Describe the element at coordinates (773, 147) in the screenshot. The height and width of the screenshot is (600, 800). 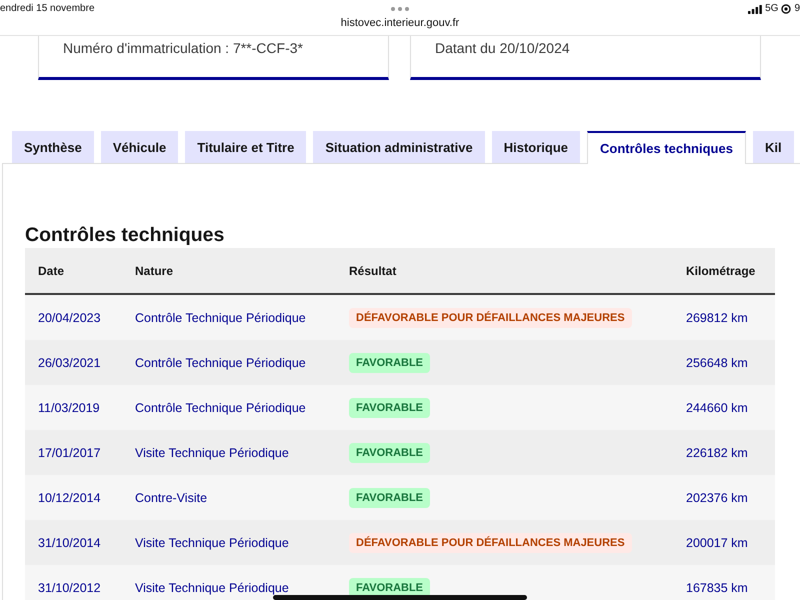
I see `tab: Kil` at that location.